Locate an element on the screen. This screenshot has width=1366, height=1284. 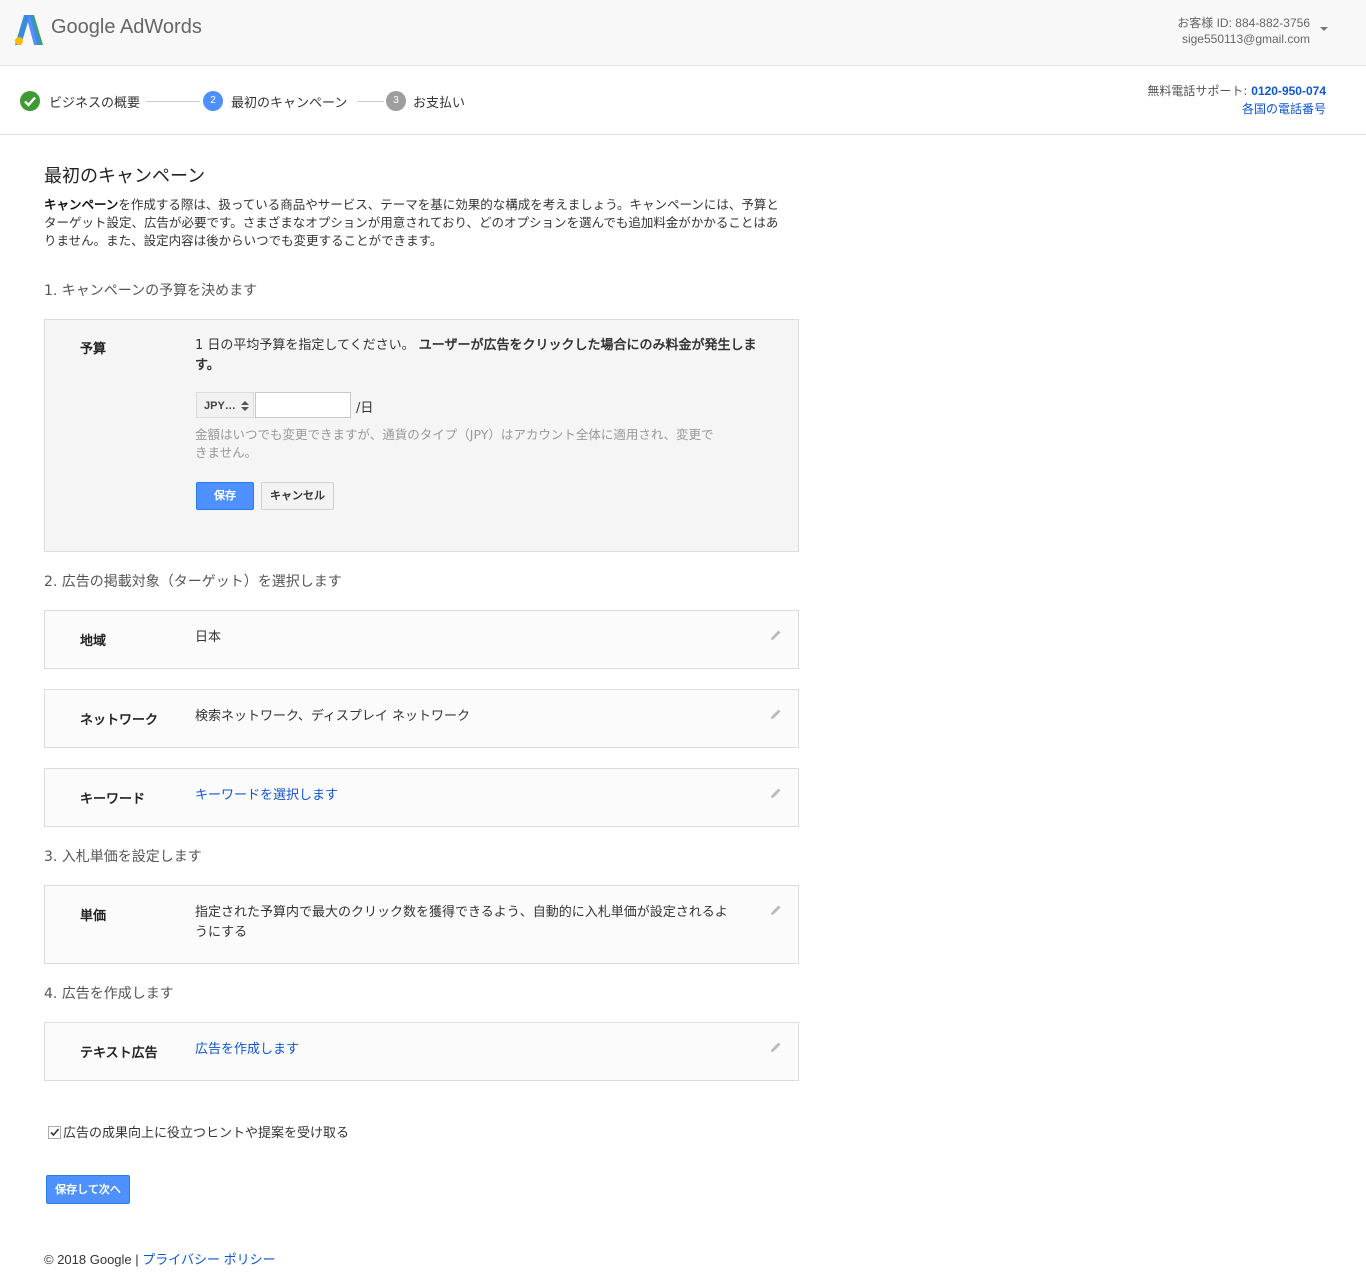
support-label: 無料電話サポート: is located at coordinates (1199, 91).